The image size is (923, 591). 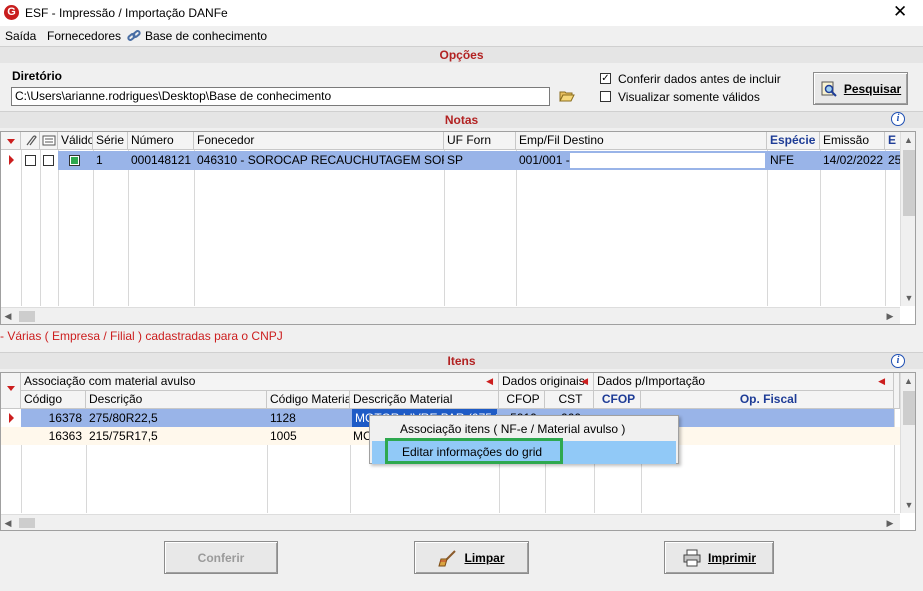 I want to click on col-emp-fil-destino: Emp/Fil Destino, so click(x=641, y=141).